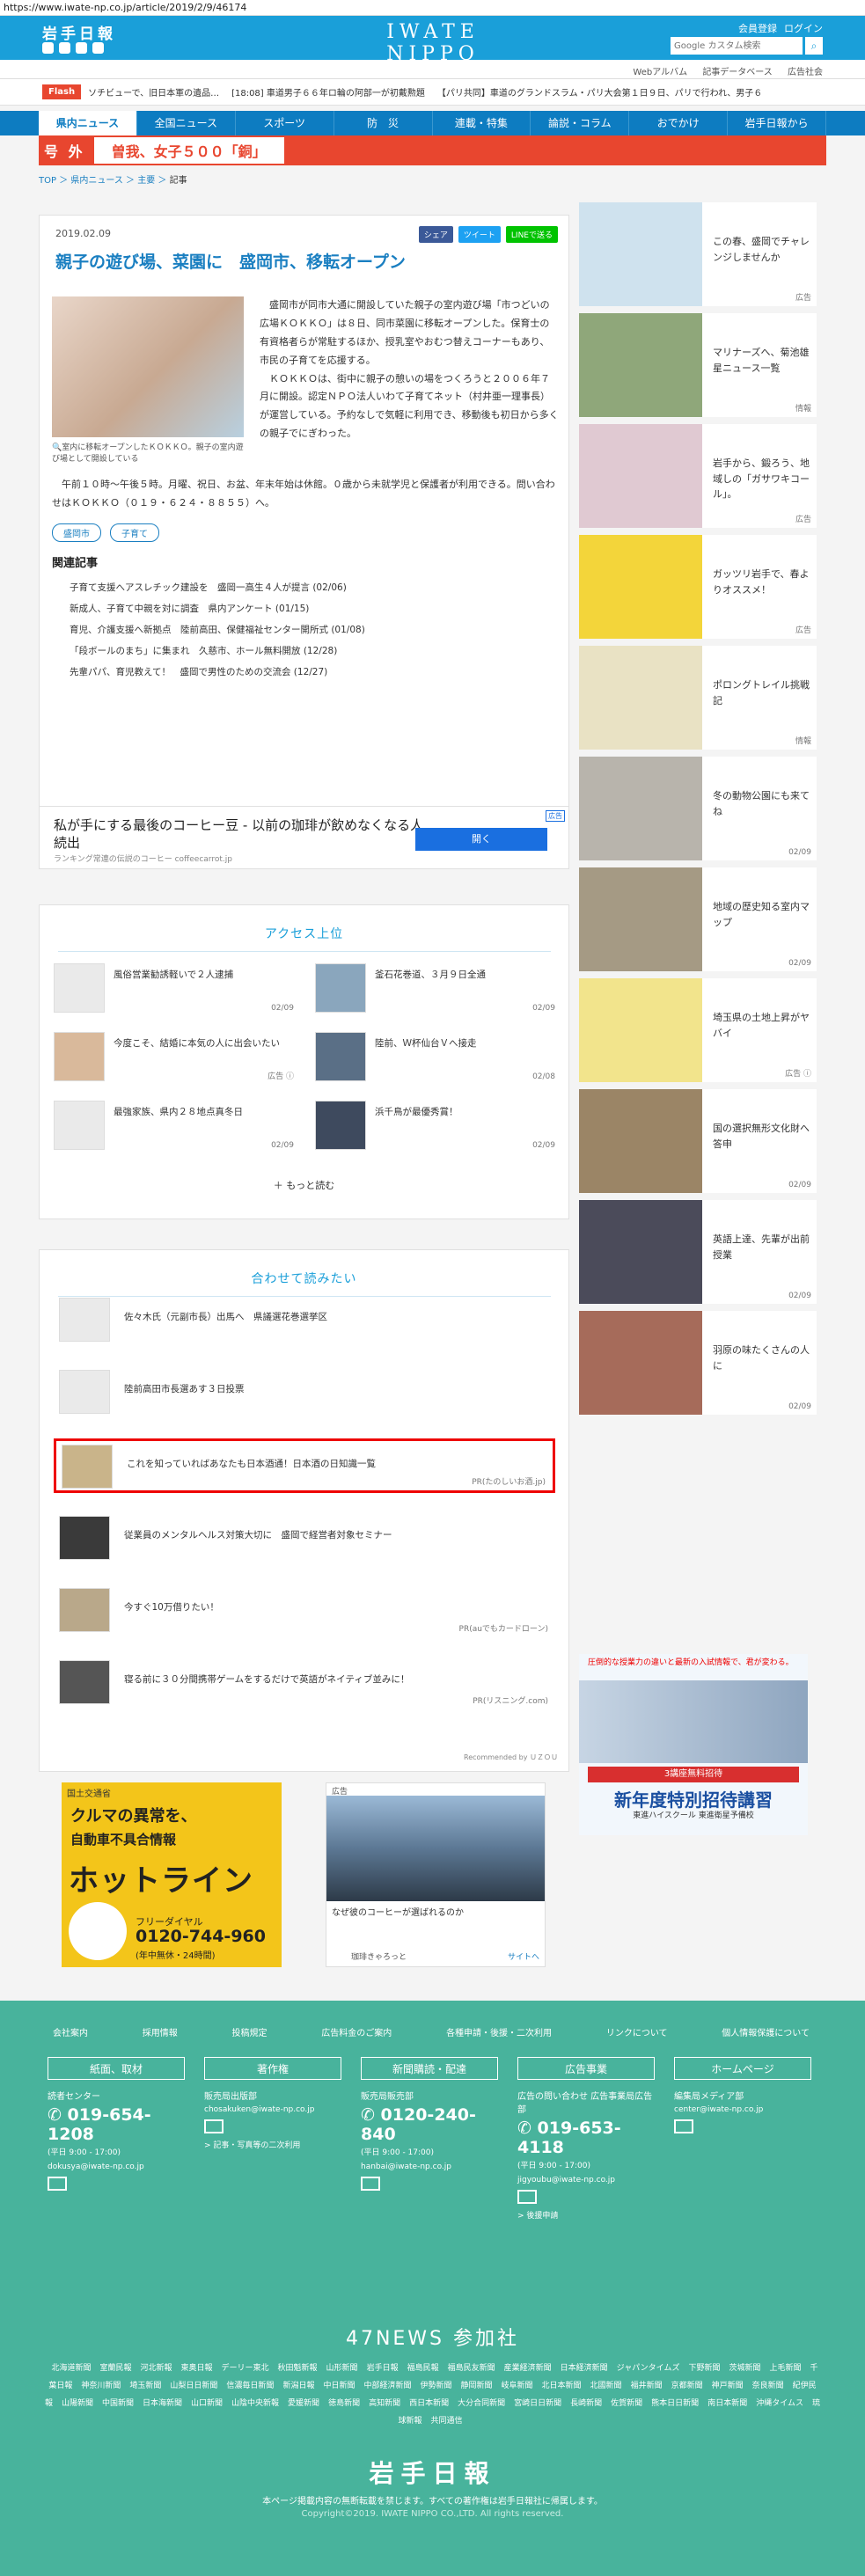 The height and width of the screenshot is (2576, 865). What do you see at coordinates (761, 1025) in the screenshot?
I see `sidebar-text: 埼玉県の土地上昇がヤバイ` at bounding box center [761, 1025].